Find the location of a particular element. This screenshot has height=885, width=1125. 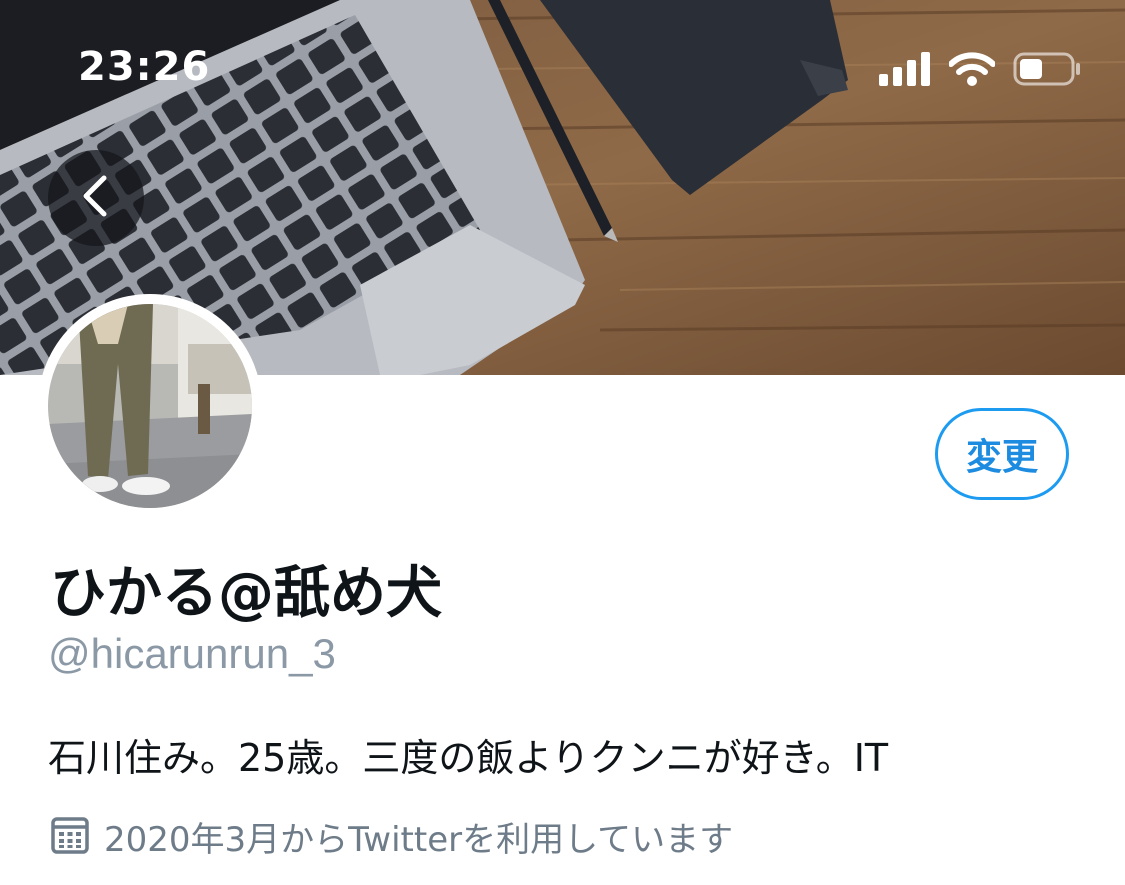

avatar-photo is located at coordinates (150, 406).